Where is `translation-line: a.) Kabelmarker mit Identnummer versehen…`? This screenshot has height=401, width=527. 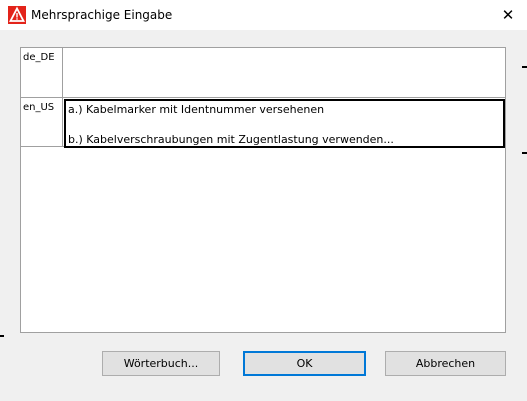
translation-line: a.) Kabelmarker mit Identnummer versehen… is located at coordinates (196, 109).